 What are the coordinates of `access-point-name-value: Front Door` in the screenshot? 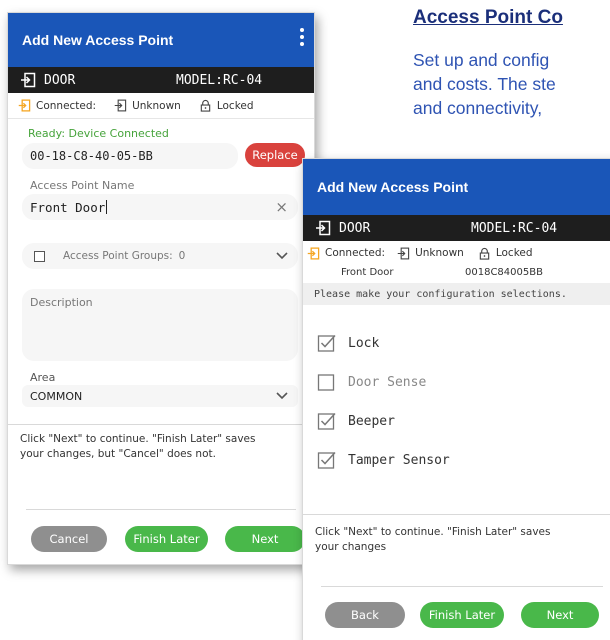 It's located at (68, 207).